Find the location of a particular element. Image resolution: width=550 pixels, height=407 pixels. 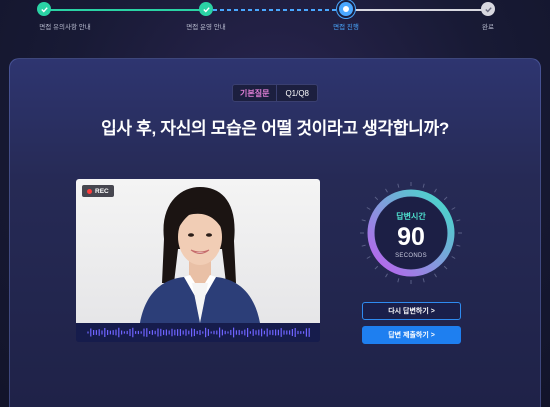

timer-value: 90 is located at coordinates (411, 237).